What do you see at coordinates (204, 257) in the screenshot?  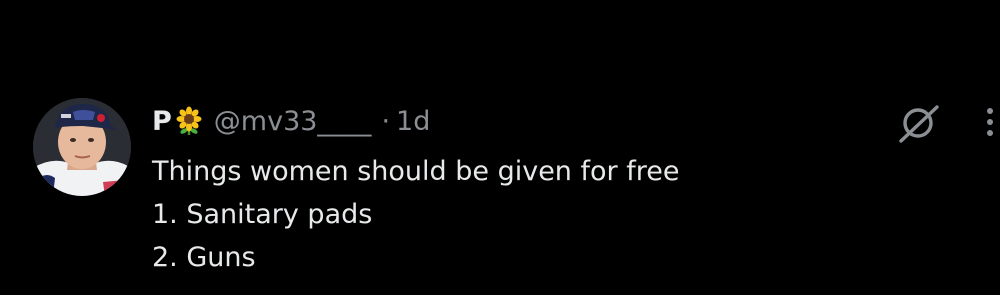 I see `tweet-text-line: 2. Guns` at bounding box center [204, 257].